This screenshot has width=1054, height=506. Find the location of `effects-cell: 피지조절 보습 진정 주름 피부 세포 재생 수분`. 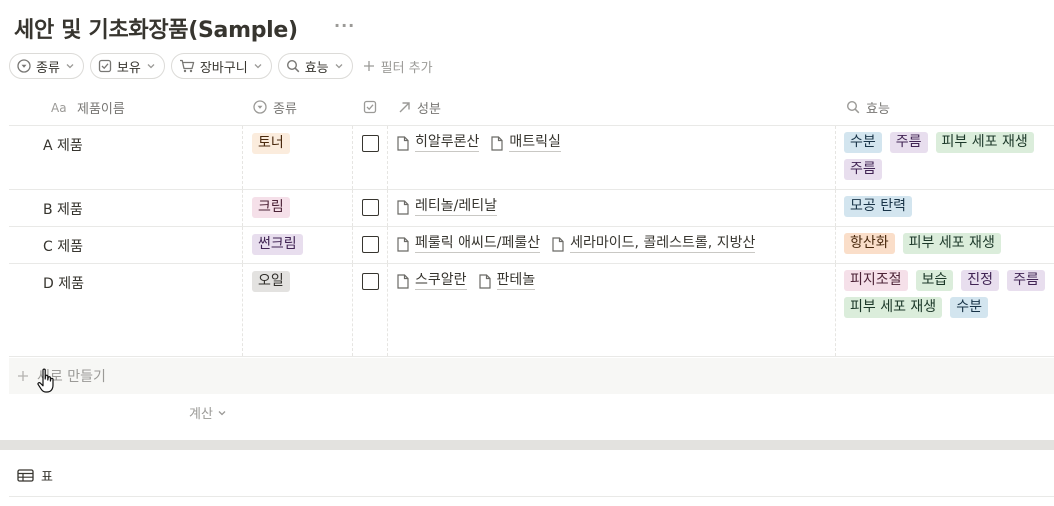

effects-cell: 피지조절 보습 진정 주름 피부 세포 재생 수분 is located at coordinates (946, 294).